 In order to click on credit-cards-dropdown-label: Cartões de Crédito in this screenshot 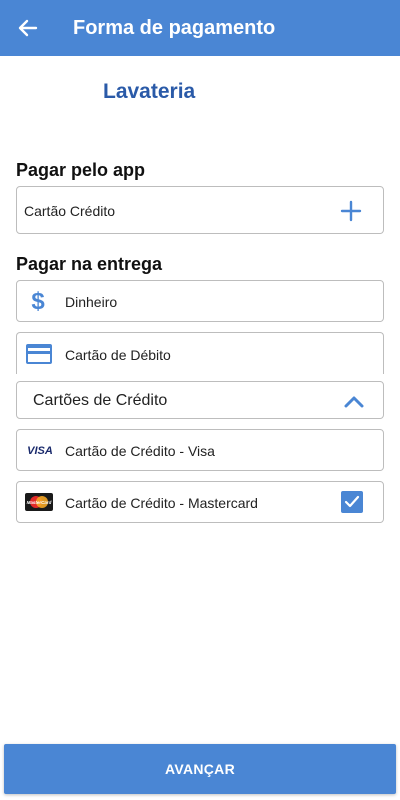, I will do `click(100, 400)`.